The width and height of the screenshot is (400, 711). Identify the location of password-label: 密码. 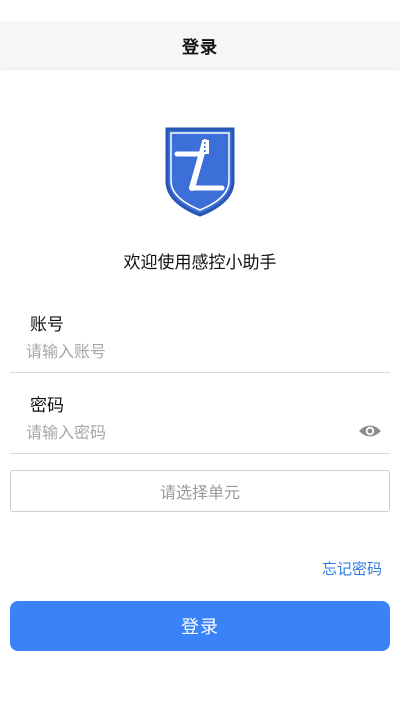
(47, 406).